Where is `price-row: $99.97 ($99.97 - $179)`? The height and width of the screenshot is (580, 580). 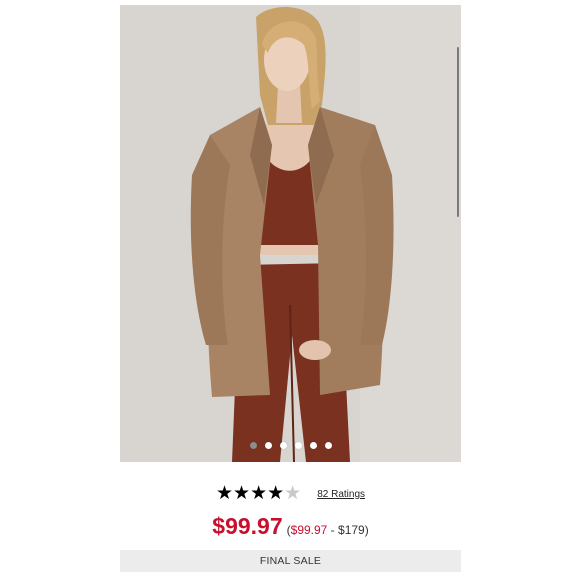 price-row: $99.97 ($99.97 - $179) is located at coordinates (290, 528).